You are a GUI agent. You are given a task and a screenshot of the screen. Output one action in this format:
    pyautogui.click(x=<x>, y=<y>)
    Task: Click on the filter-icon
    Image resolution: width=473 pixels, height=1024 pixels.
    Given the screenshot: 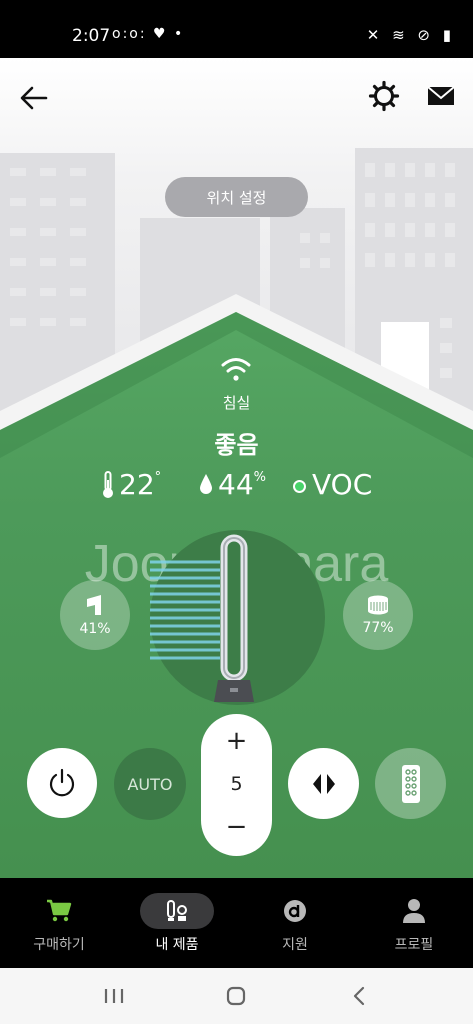 What is the action you would take?
    pyautogui.click(x=94, y=605)
    